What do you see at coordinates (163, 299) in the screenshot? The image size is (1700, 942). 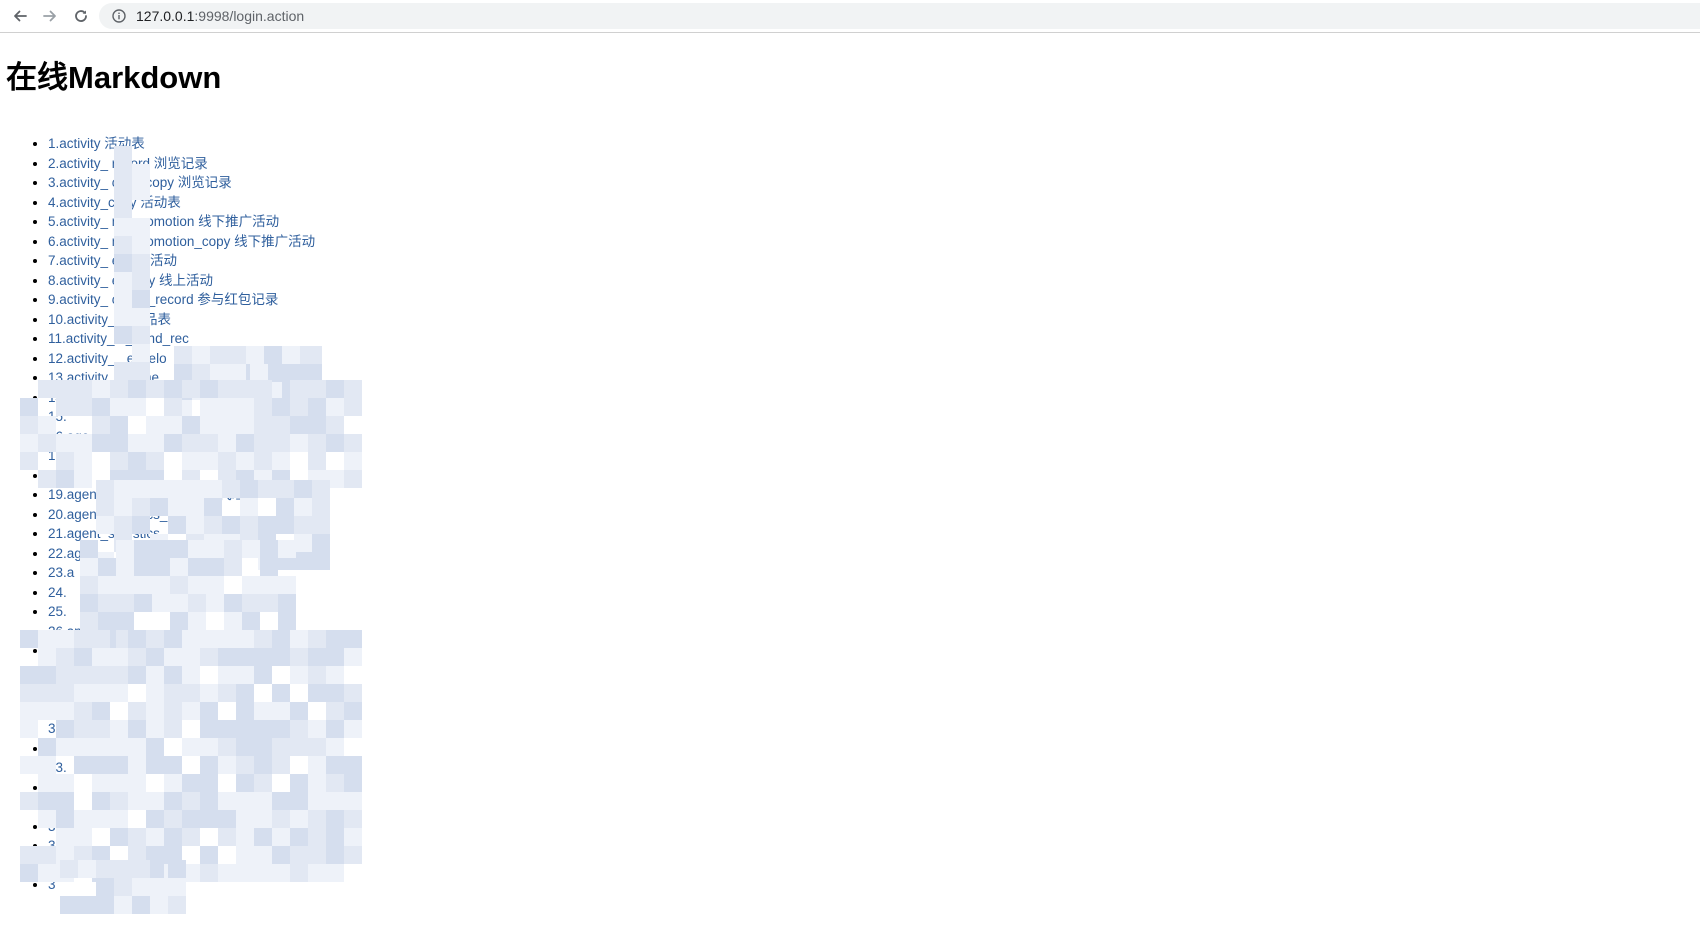 I see `table-link: 9.activity_ cipate_record 参与红包记录` at bounding box center [163, 299].